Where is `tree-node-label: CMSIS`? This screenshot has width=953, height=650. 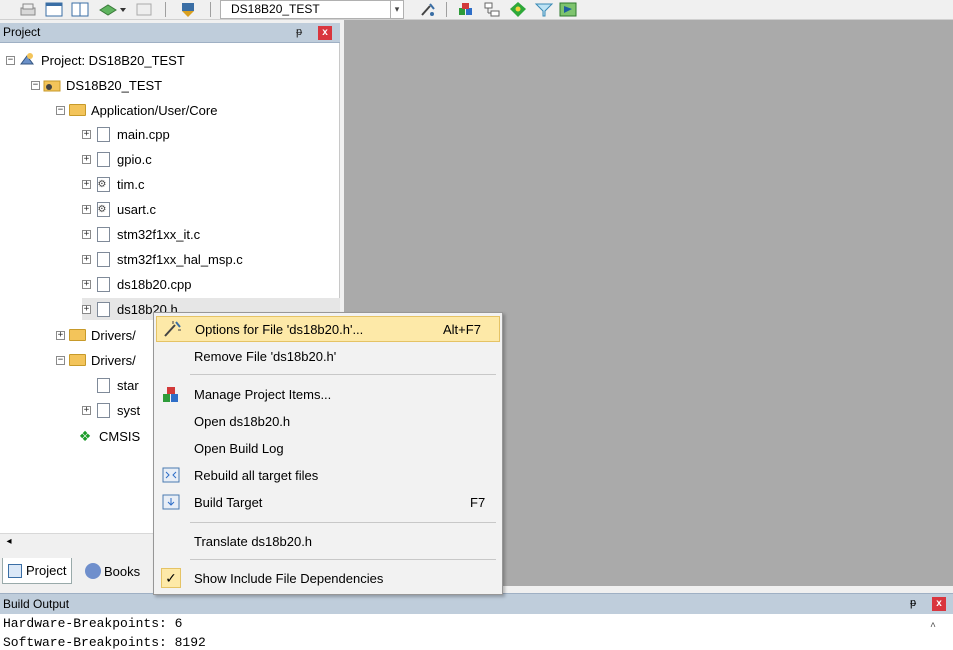
tree-node-label: CMSIS is located at coordinates (120, 436).